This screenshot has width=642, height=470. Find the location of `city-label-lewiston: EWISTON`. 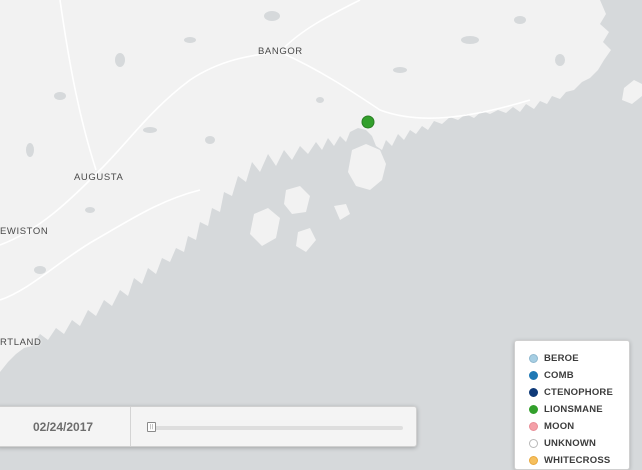

city-label-lewiston: EWISTON is located at coordinates (24, 231).